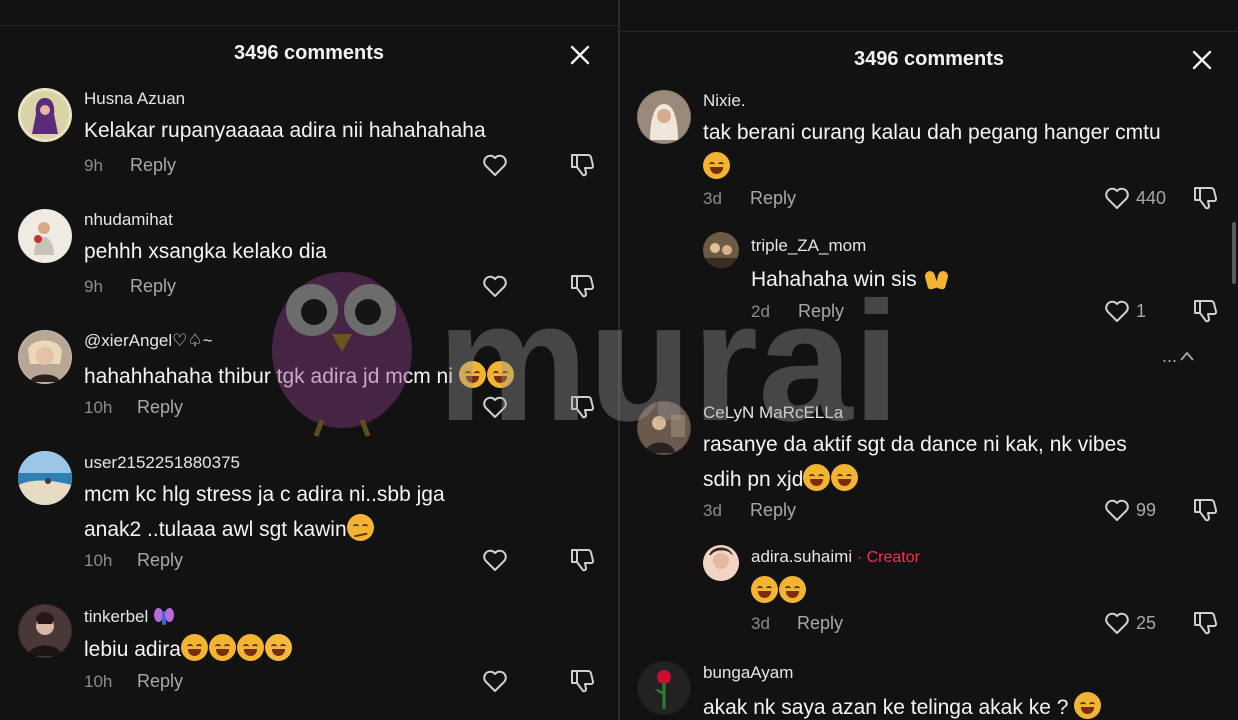 Image resolution: width=1238 pixels, height=720 pixels. Describe the element at coordinates (808, 246) in the screenshot. I see `comment-username: triple_ZA_mom` at that location.